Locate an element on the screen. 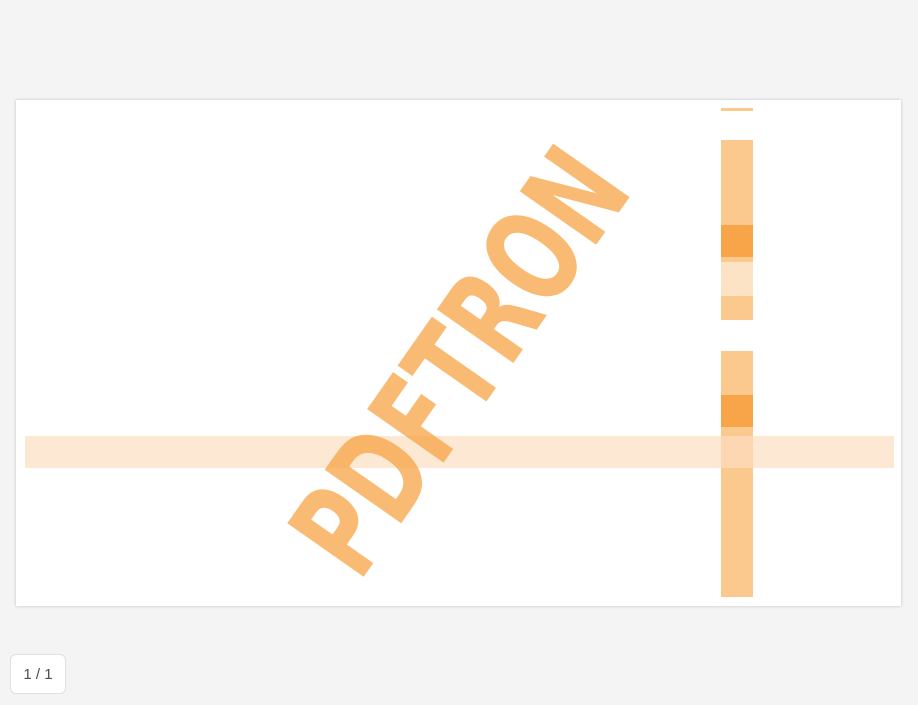 The image size is (918, 705). page-number-indicator: 1 / 1 is located at coordinates (38, 674).